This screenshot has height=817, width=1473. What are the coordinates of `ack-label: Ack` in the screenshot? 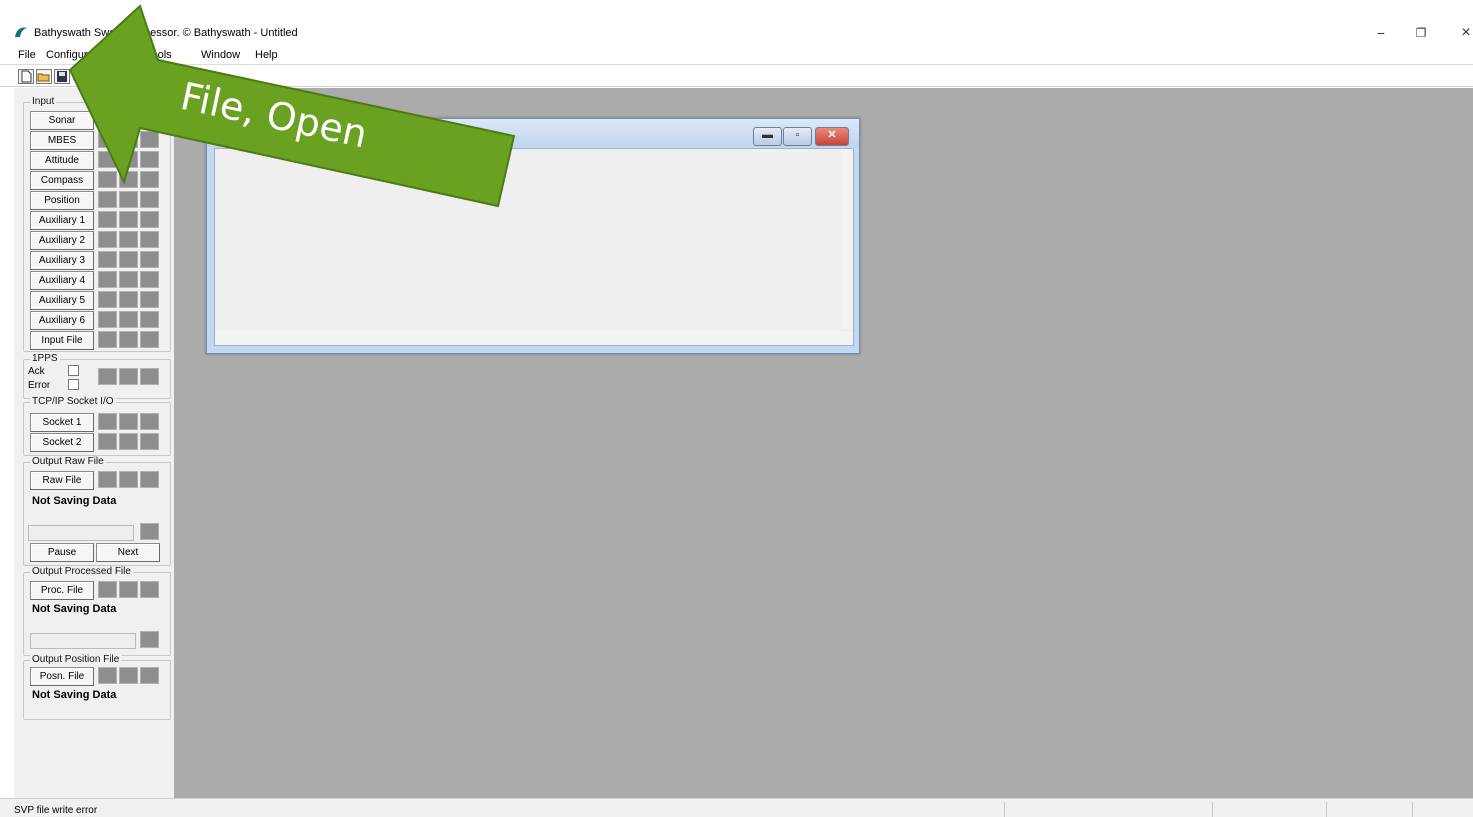 It's located at (36, 371).